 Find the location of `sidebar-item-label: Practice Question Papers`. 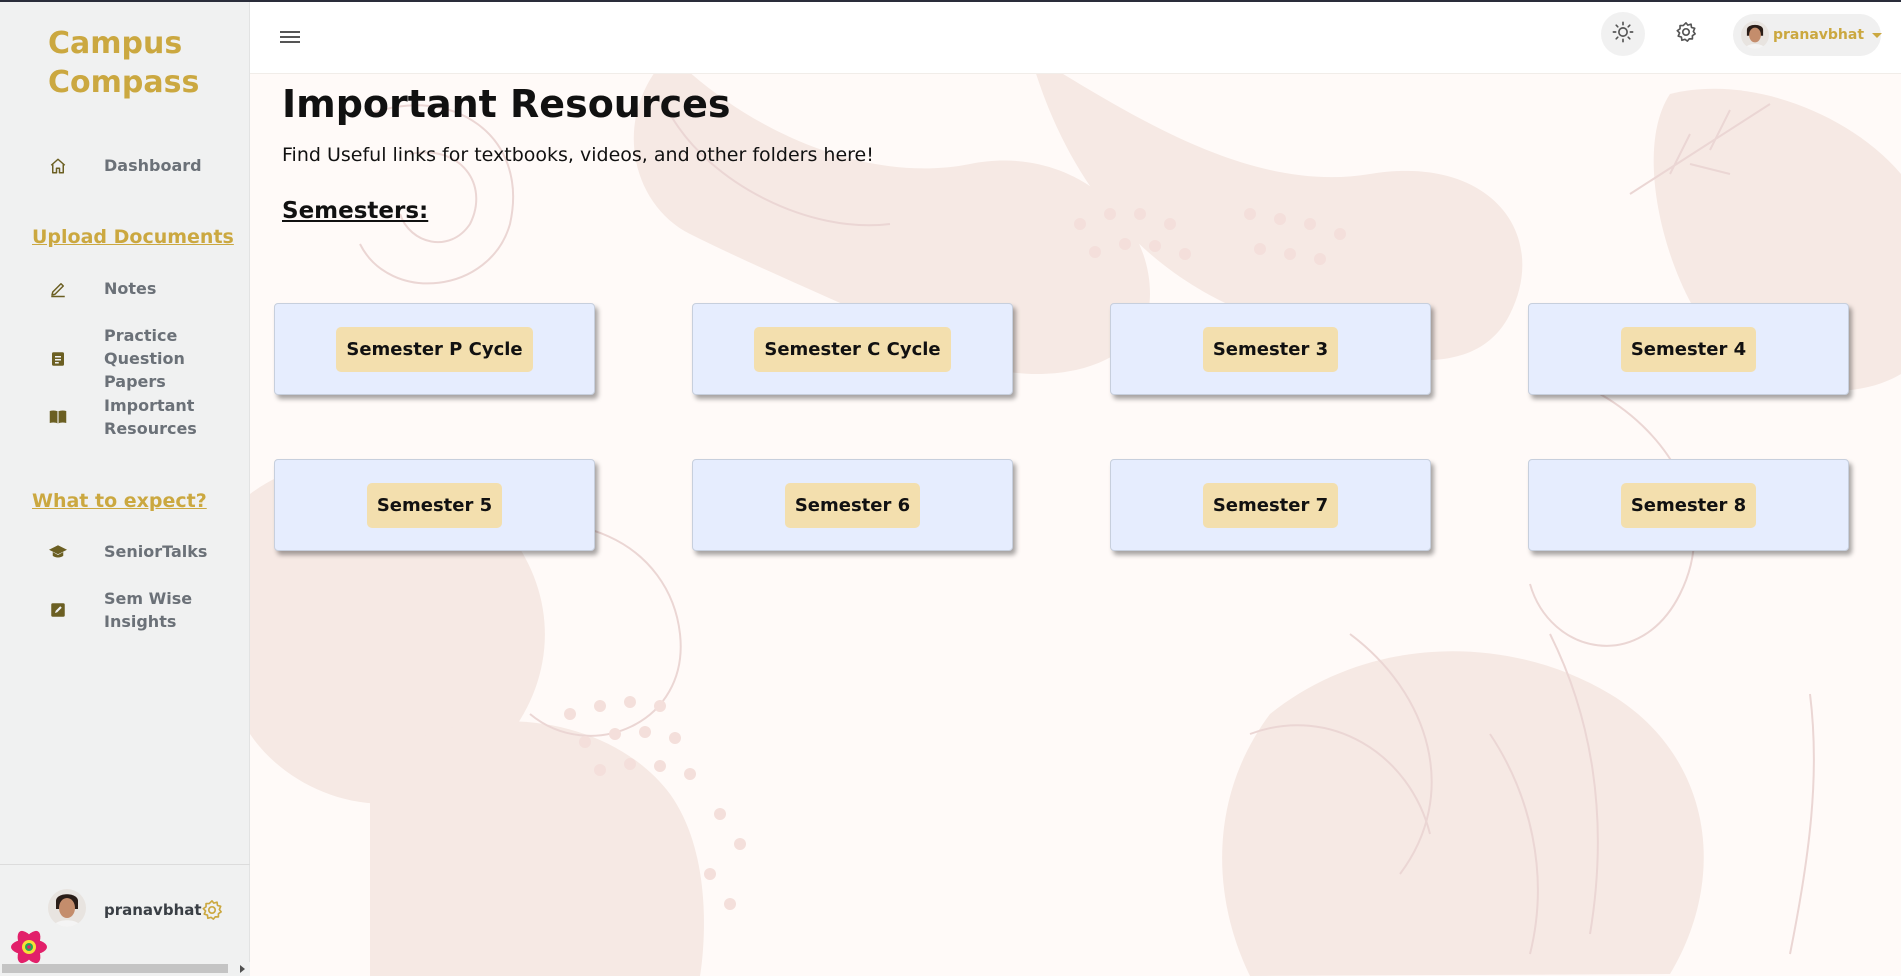

sidebar-item-label: Practice Question Papers is located at coordinates (144, 358).